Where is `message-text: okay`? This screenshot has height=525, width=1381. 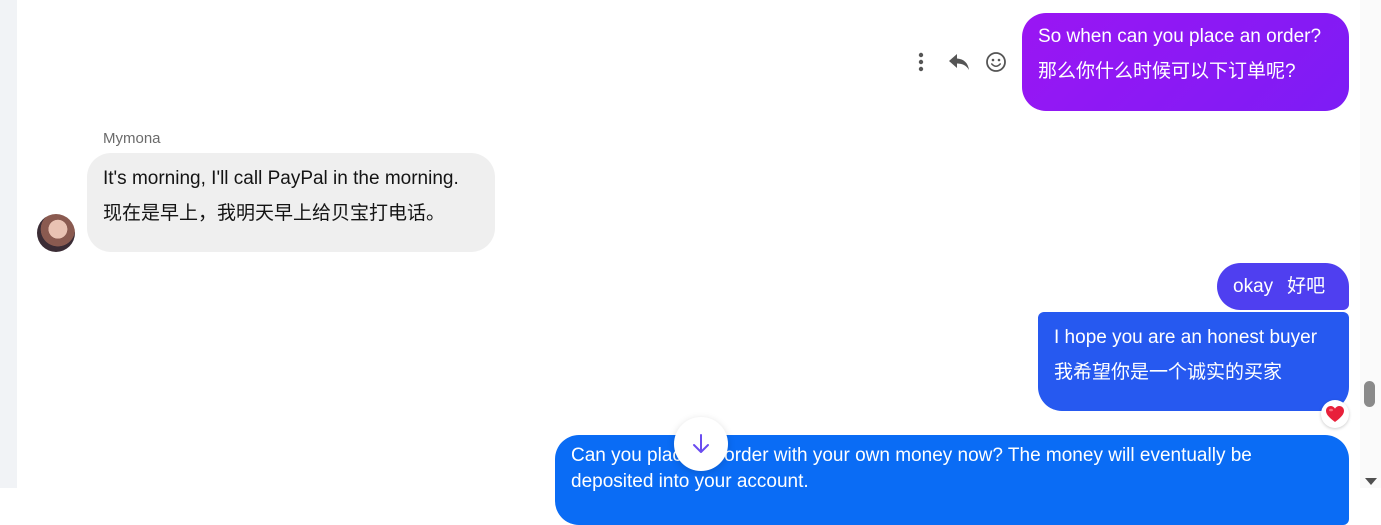 message-text: okay is located at coordinates (1253, 286).